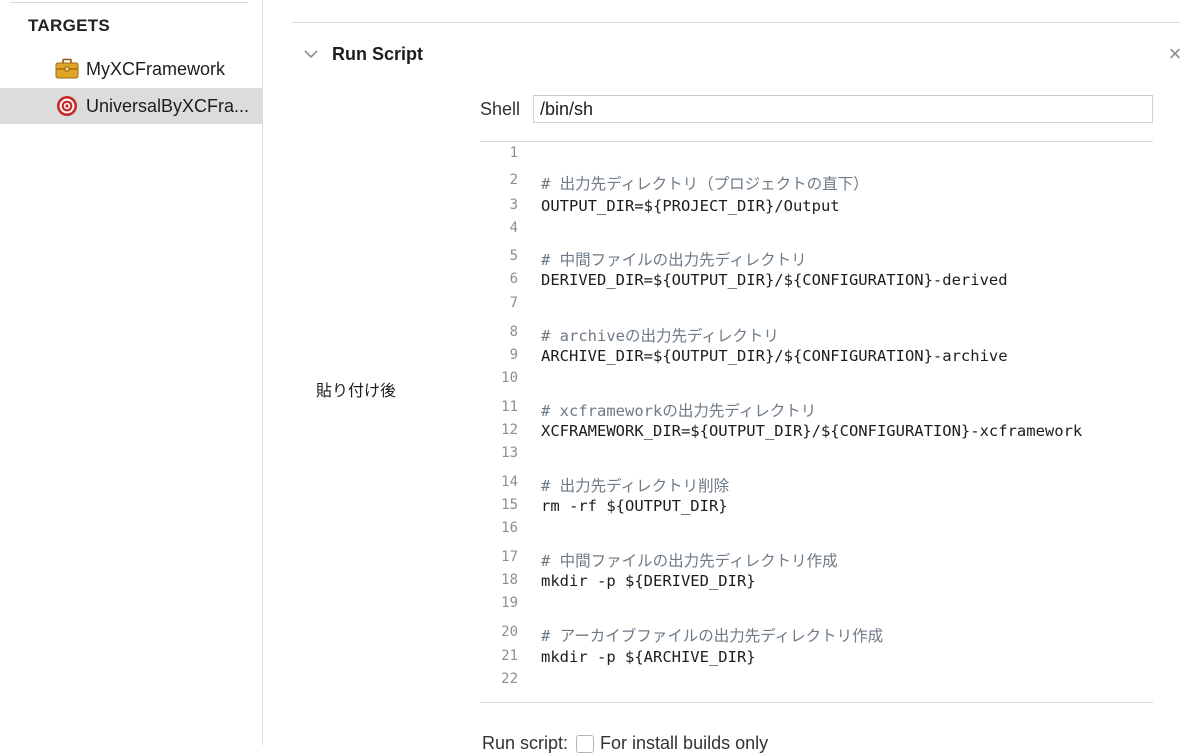 This screenshot has height=754, width=1200. What do you see at coordinates (513, 279) in the screenshot?
I see `line-number: 6` at bounding box center [513, 279].